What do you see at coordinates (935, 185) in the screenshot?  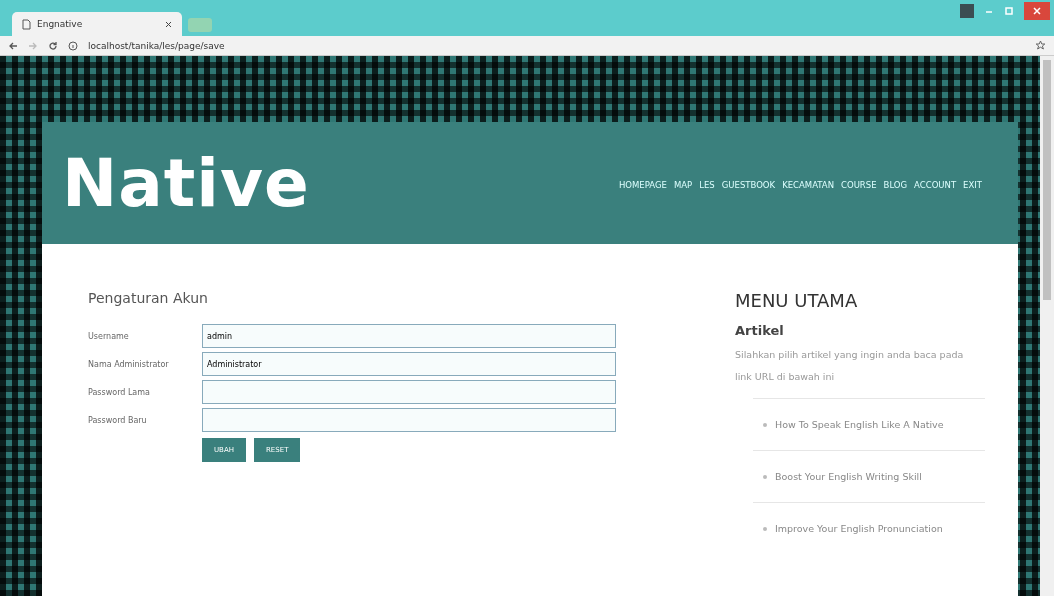 I see `nav-link: ACCOUNT` at bounding box center [935, 185].